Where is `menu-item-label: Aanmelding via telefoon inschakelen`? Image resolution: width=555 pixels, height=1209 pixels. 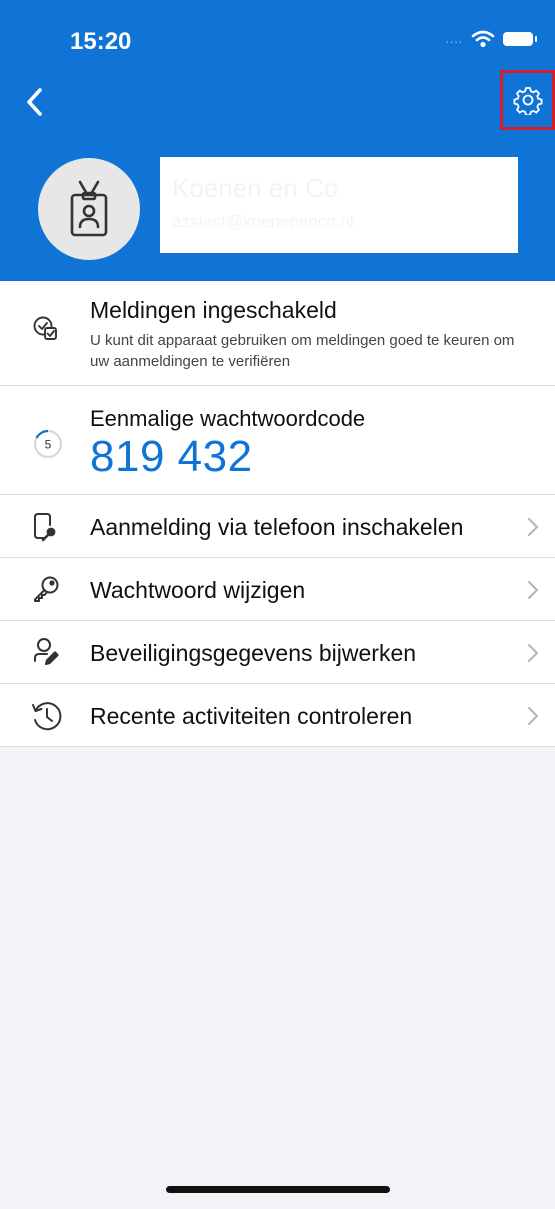 menu-item-label: Aanmelding via telefoon inschakelen is located at coordinates (277, 527).